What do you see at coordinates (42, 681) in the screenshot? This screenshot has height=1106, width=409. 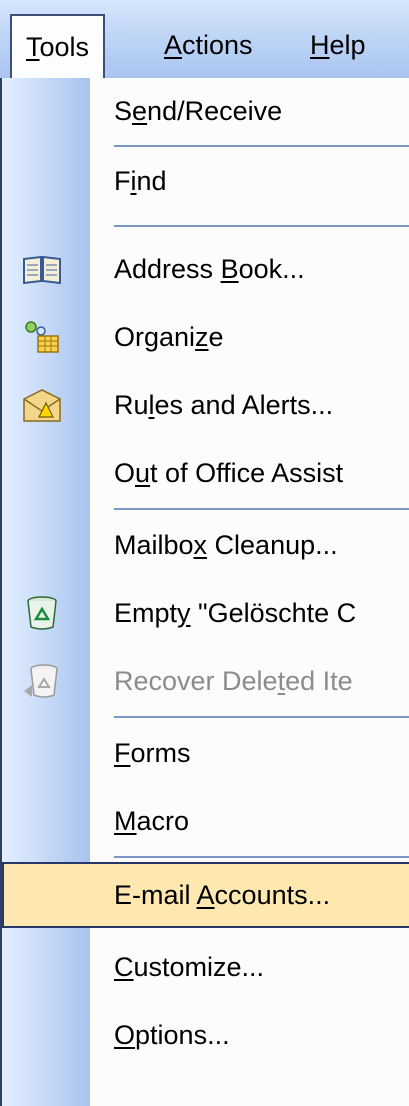 I see `recover-deleted-icon` at bounding box center [42, 681].